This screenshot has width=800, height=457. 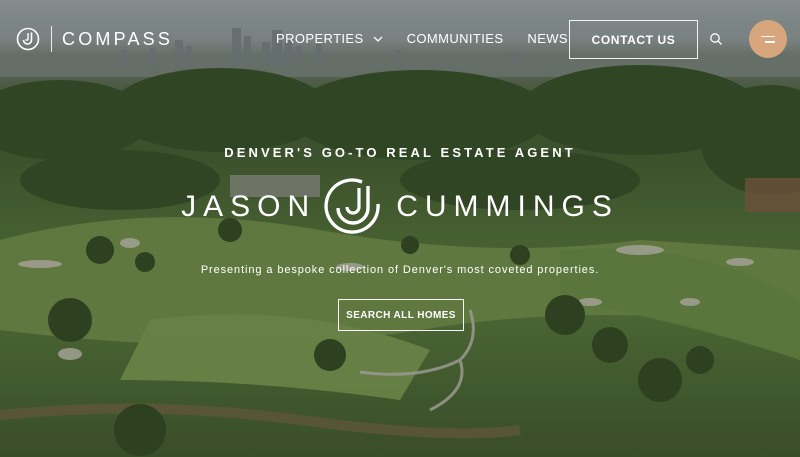 I want to click on compass-logo-icon, so click(x=28, y=39).